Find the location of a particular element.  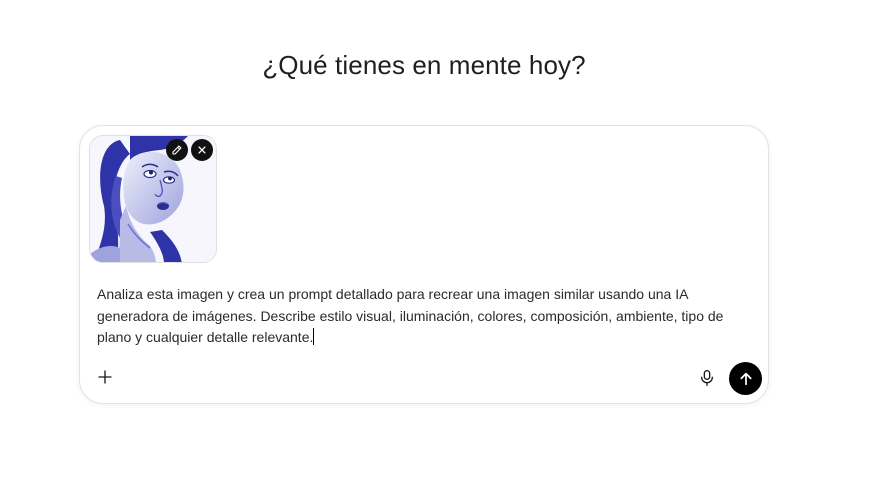

arrow-up-icon is located at coordinates (745, 378).